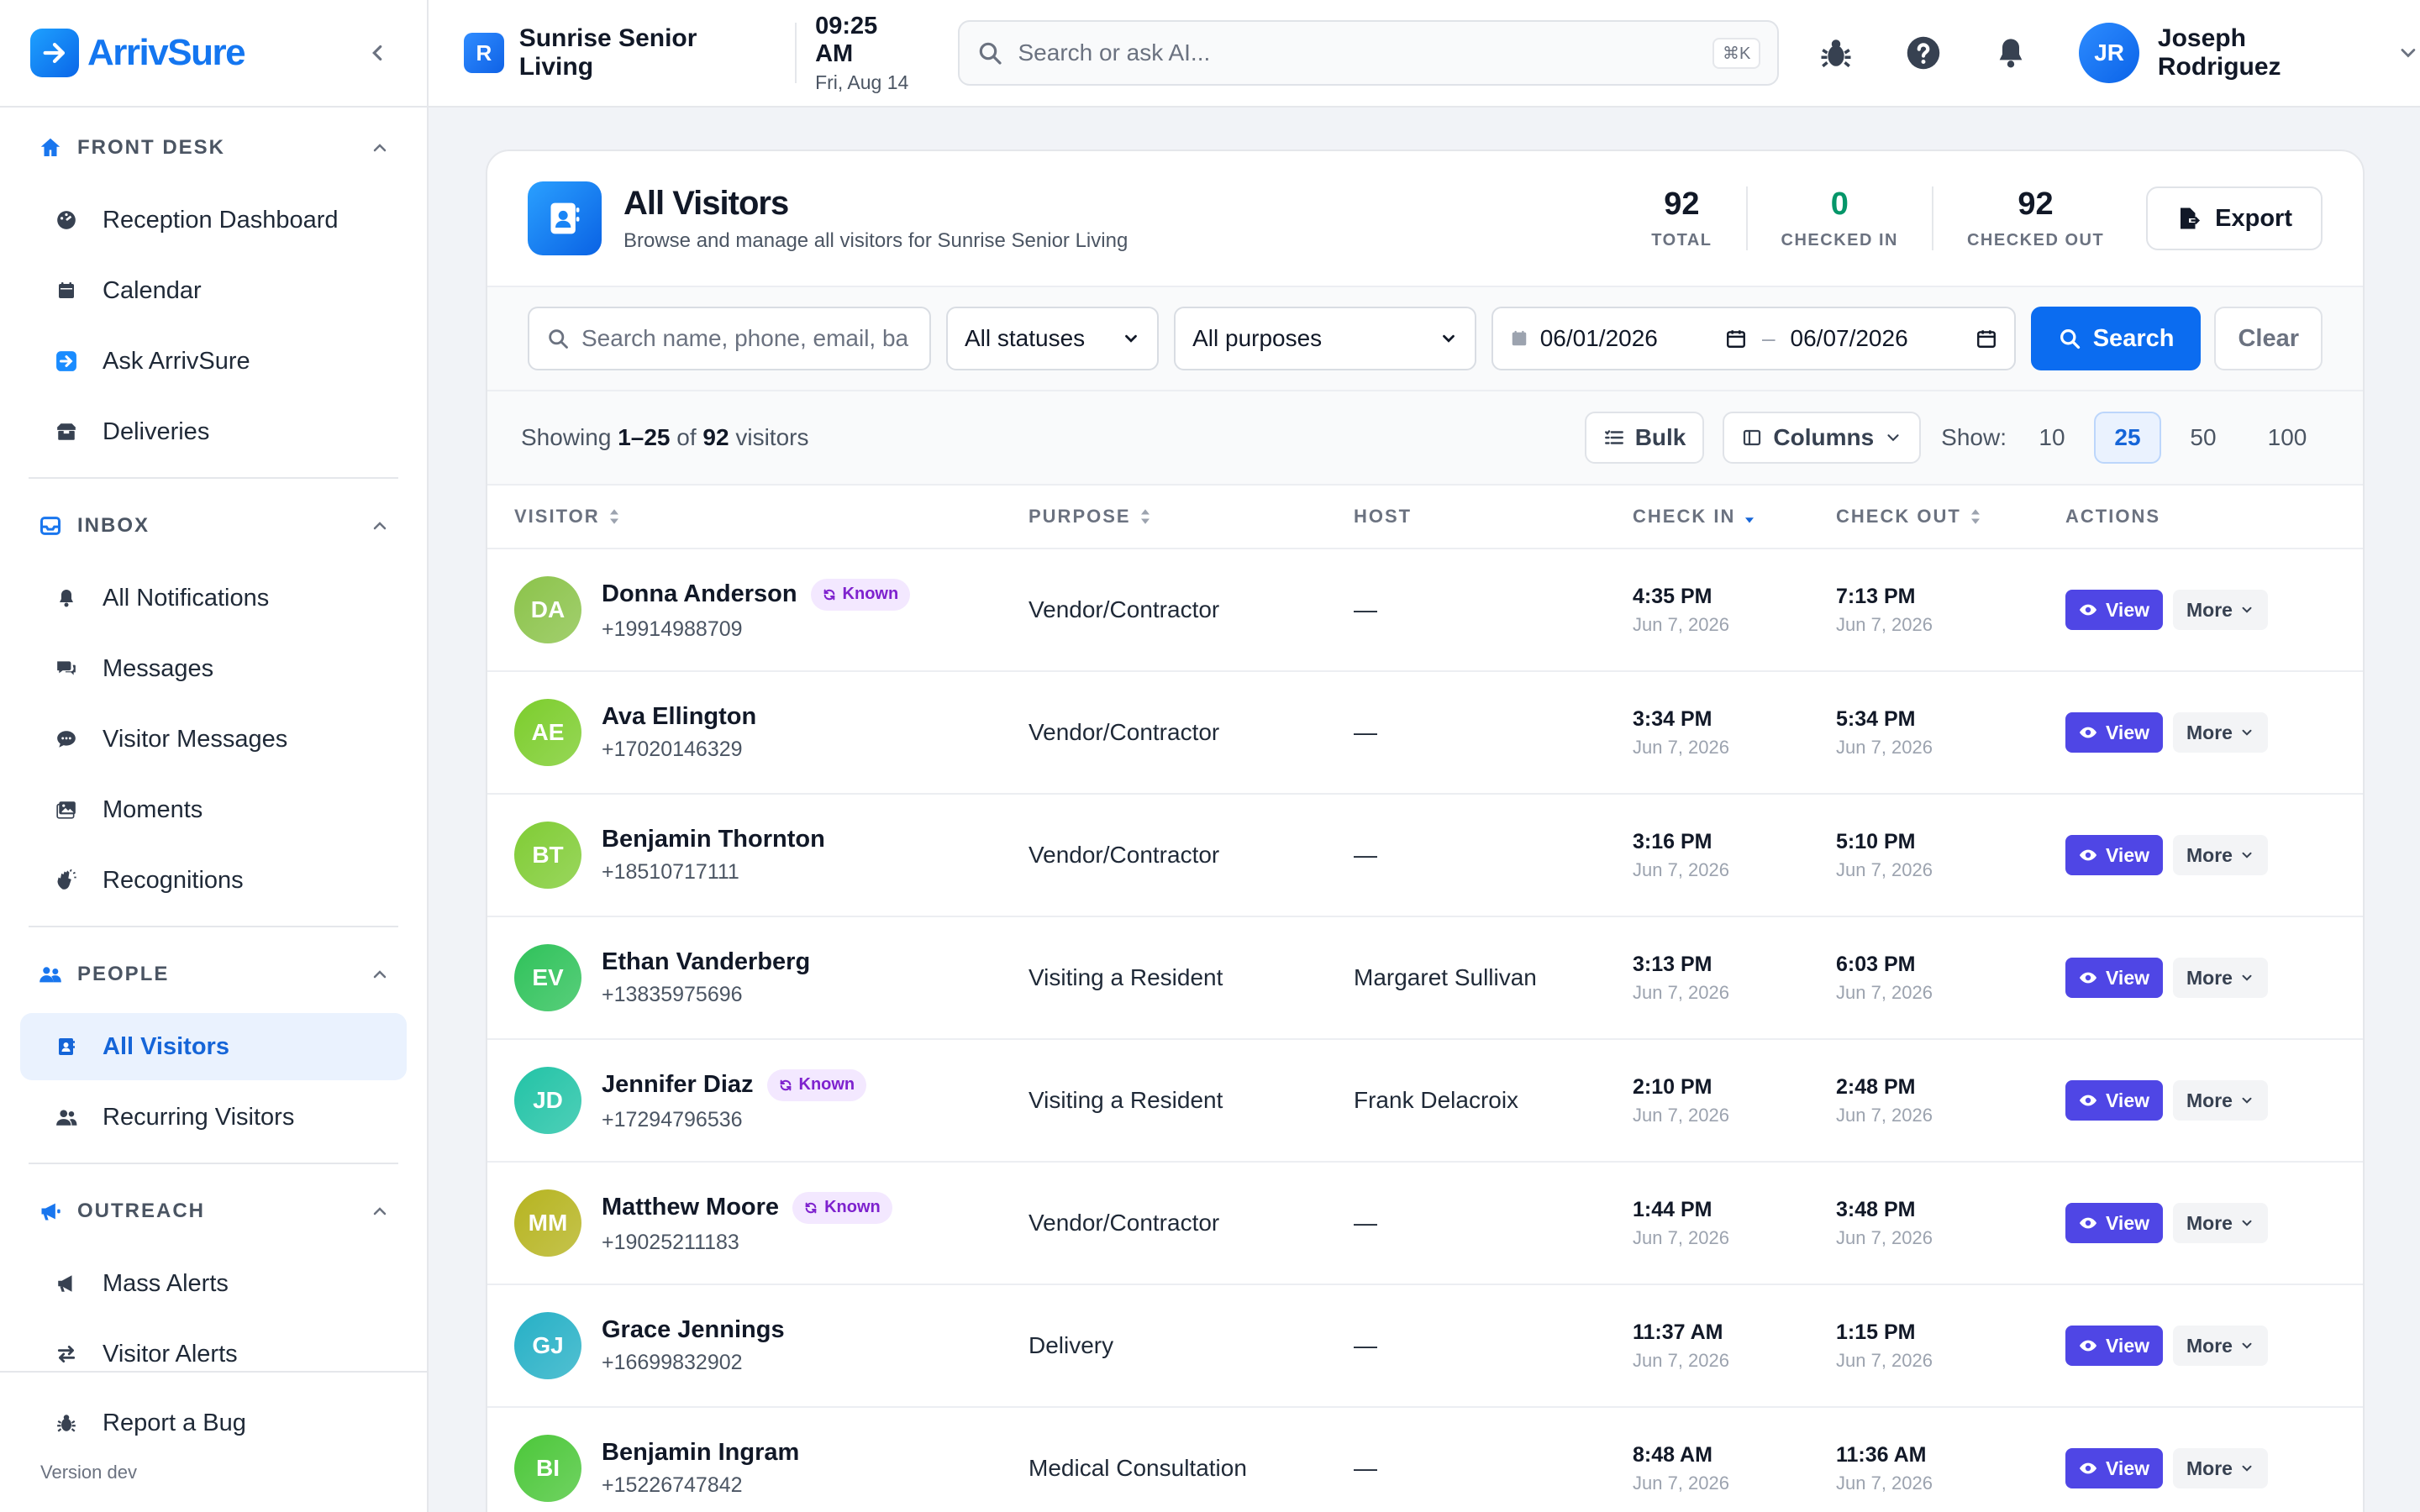 The width and height of the screenshot is (2420, 1512). What do you see at coordinates (2052, 438) in the screenshot?
I see `page-size-10: 10` at bounding box center [2052, 438].